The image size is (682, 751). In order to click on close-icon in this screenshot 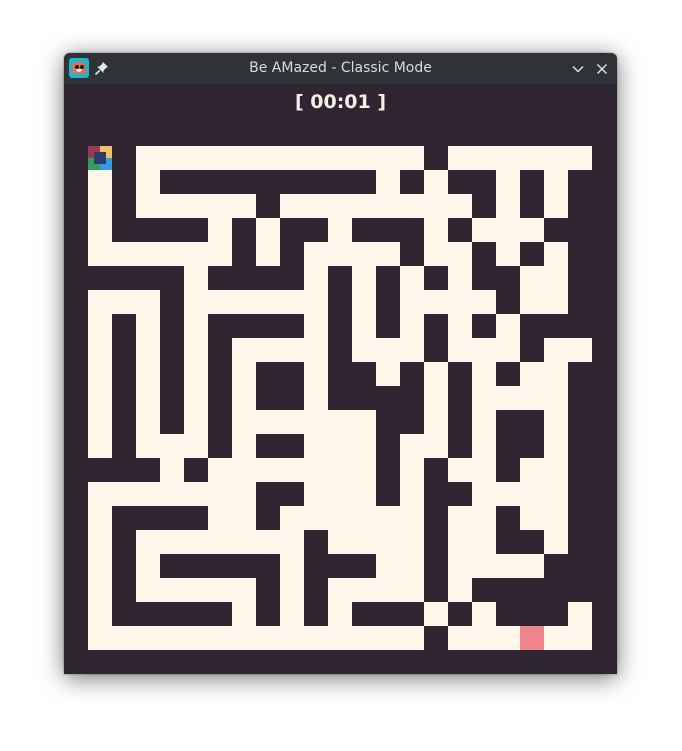, I will do `click(602, 69)`.